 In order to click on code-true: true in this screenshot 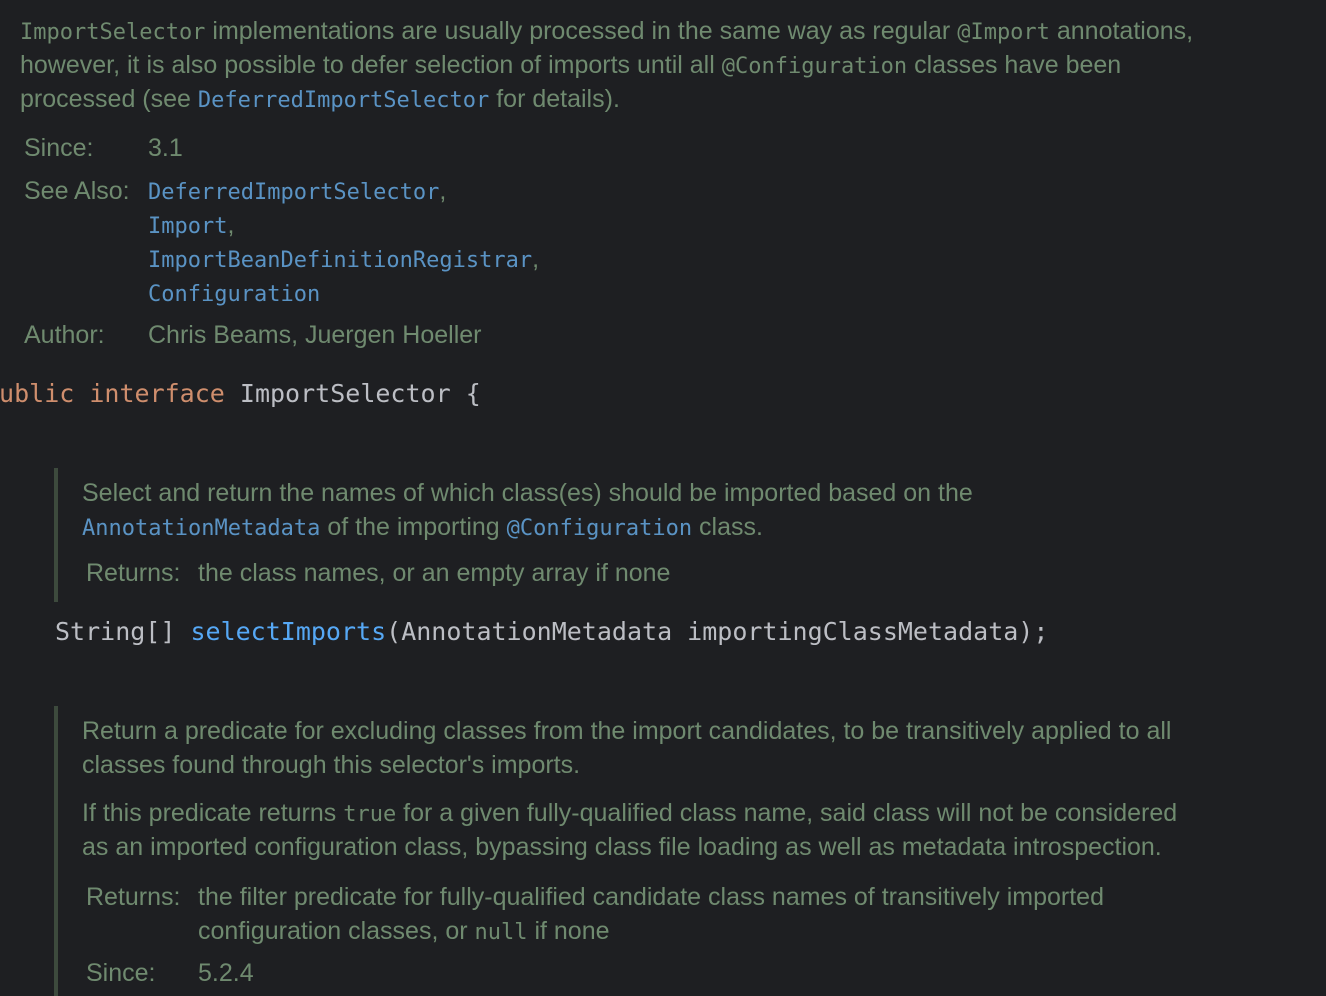, I will do `click(370, 814)`.